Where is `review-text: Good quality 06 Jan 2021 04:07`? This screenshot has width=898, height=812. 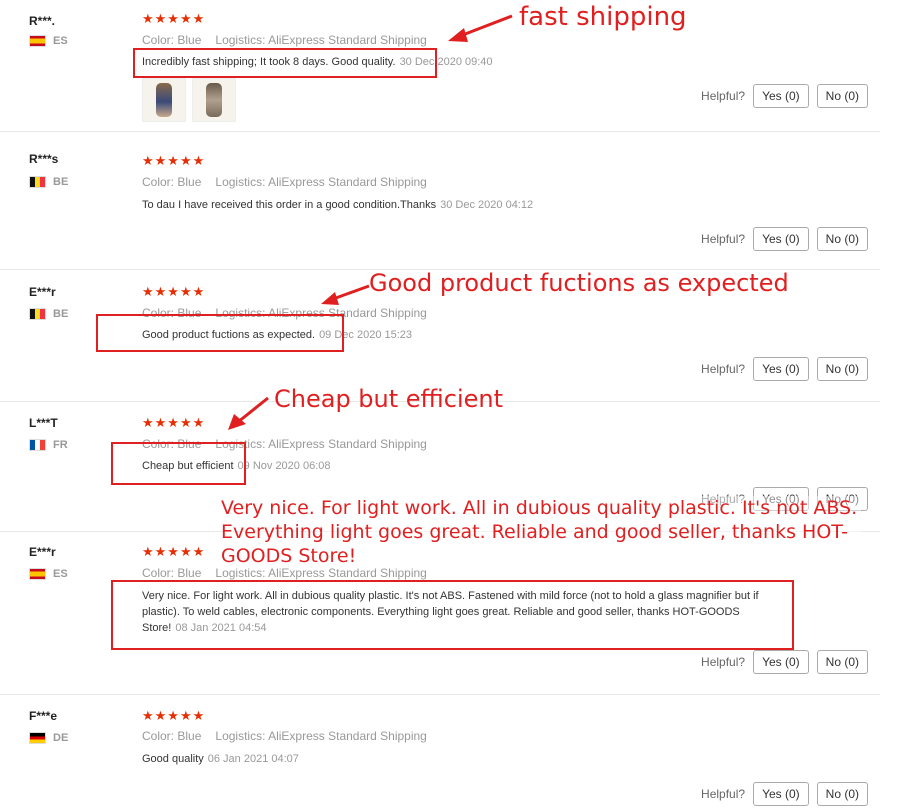
review-text: Good quality 06 Jan 2021 04:07 is located at coordinates (220, 759).